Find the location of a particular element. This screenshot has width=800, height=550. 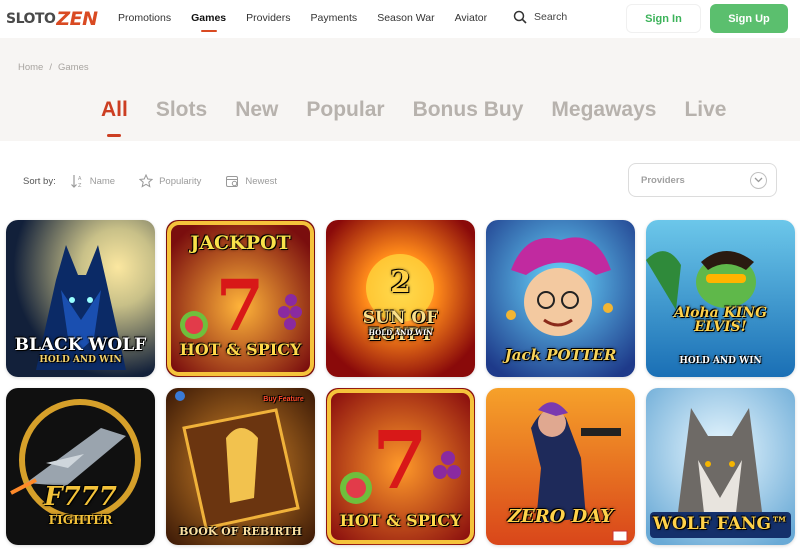

logo-text-sloto: SLOTO is located at coordinates (31, 19).